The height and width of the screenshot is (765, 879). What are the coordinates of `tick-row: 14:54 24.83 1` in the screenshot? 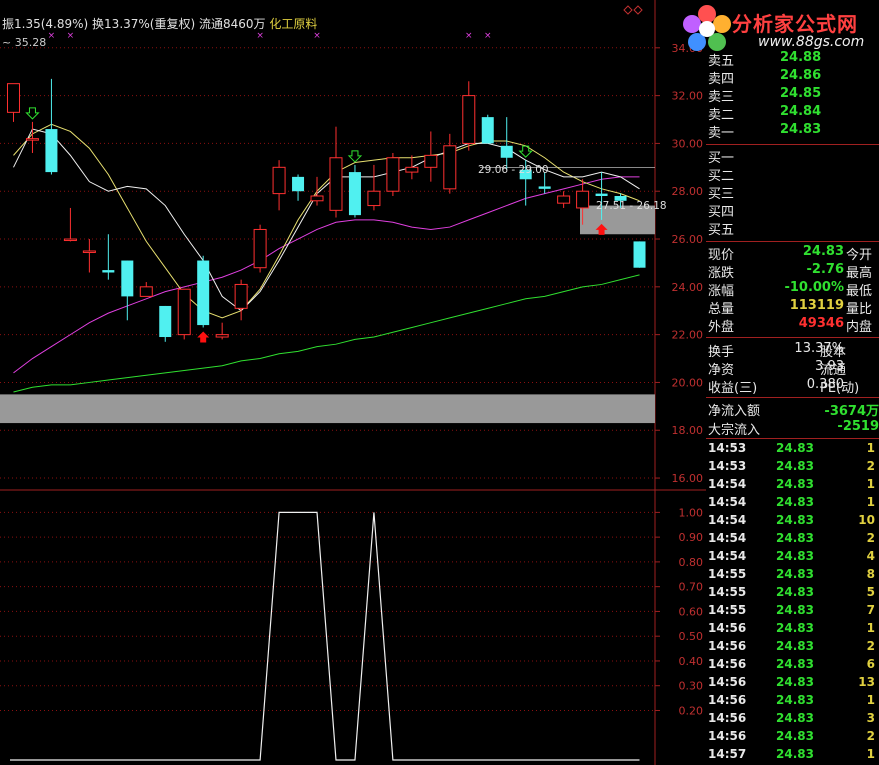 It's located at (792, 486).